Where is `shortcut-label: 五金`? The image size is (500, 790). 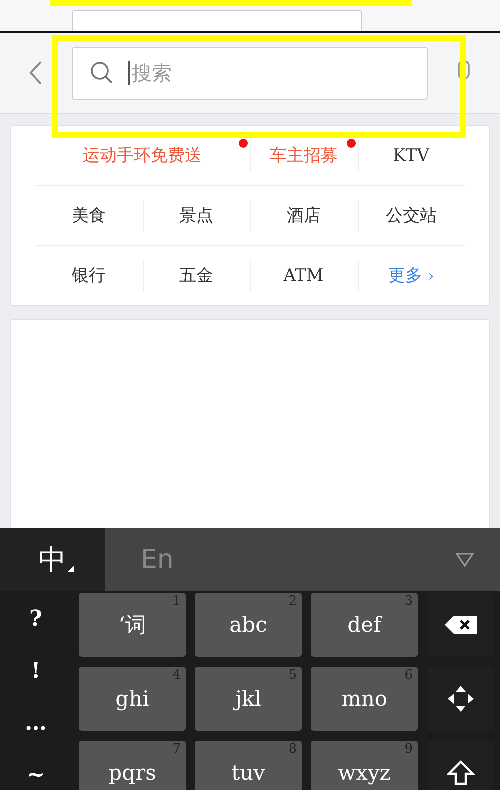 shortcut-label: 五金 is located at coordinates (196, 275).